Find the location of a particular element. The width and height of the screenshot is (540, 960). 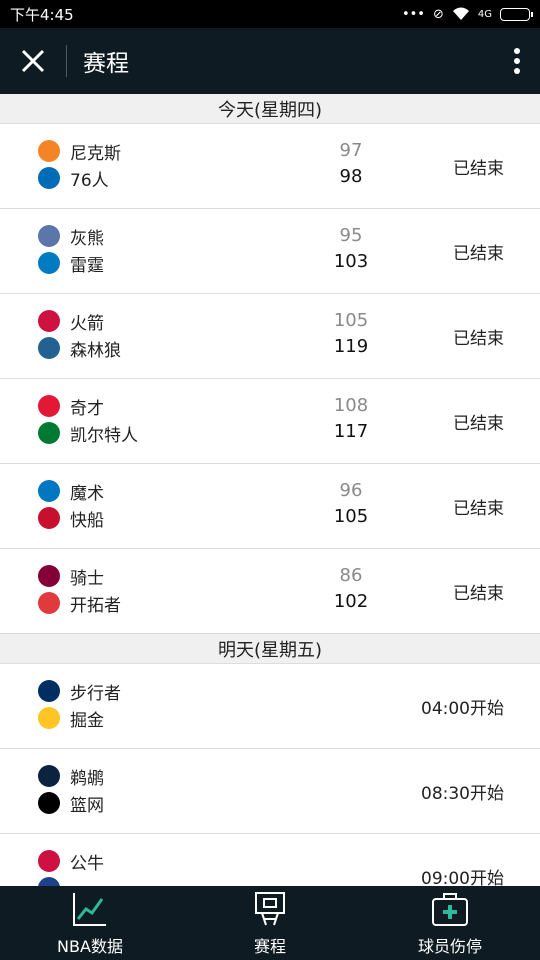

nav-nba-data-label: NBA数据 is located at coordinates (90, 946).